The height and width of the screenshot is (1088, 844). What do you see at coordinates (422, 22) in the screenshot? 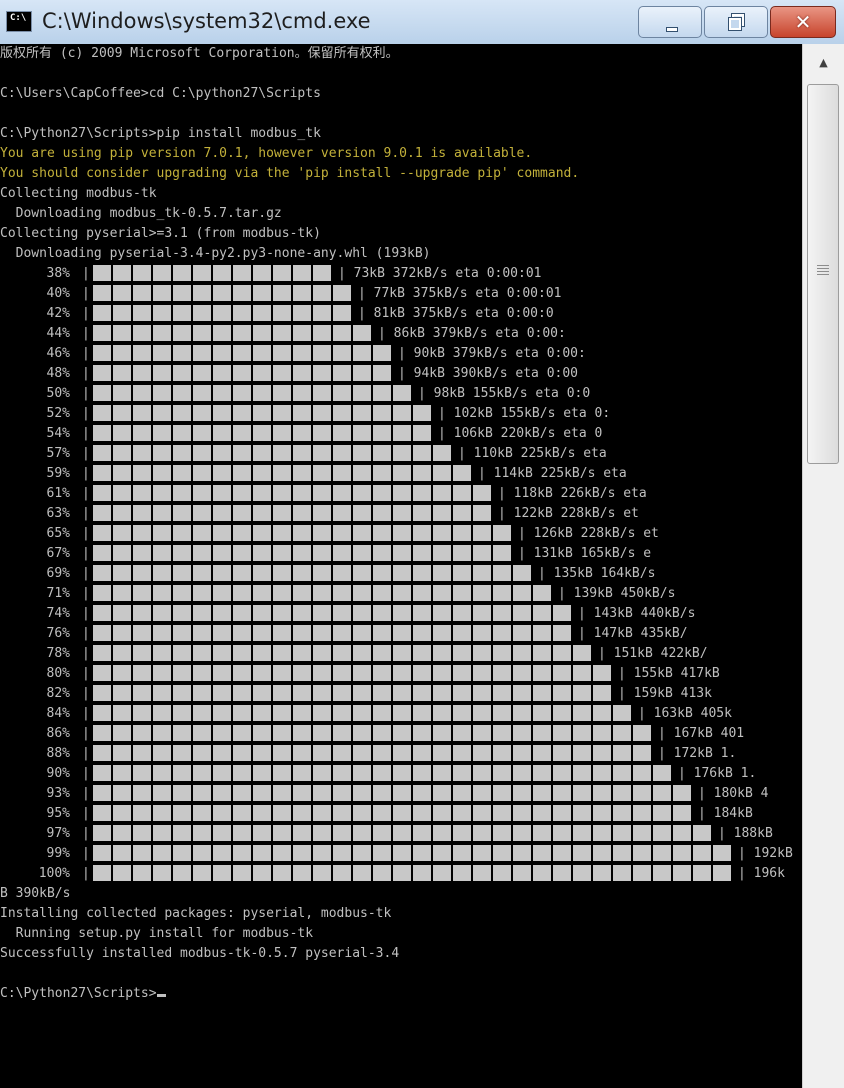
I see `title-bar: C:\ C:\Windows\system32\cmd.exe ✕` at bounding box center [422, 22].